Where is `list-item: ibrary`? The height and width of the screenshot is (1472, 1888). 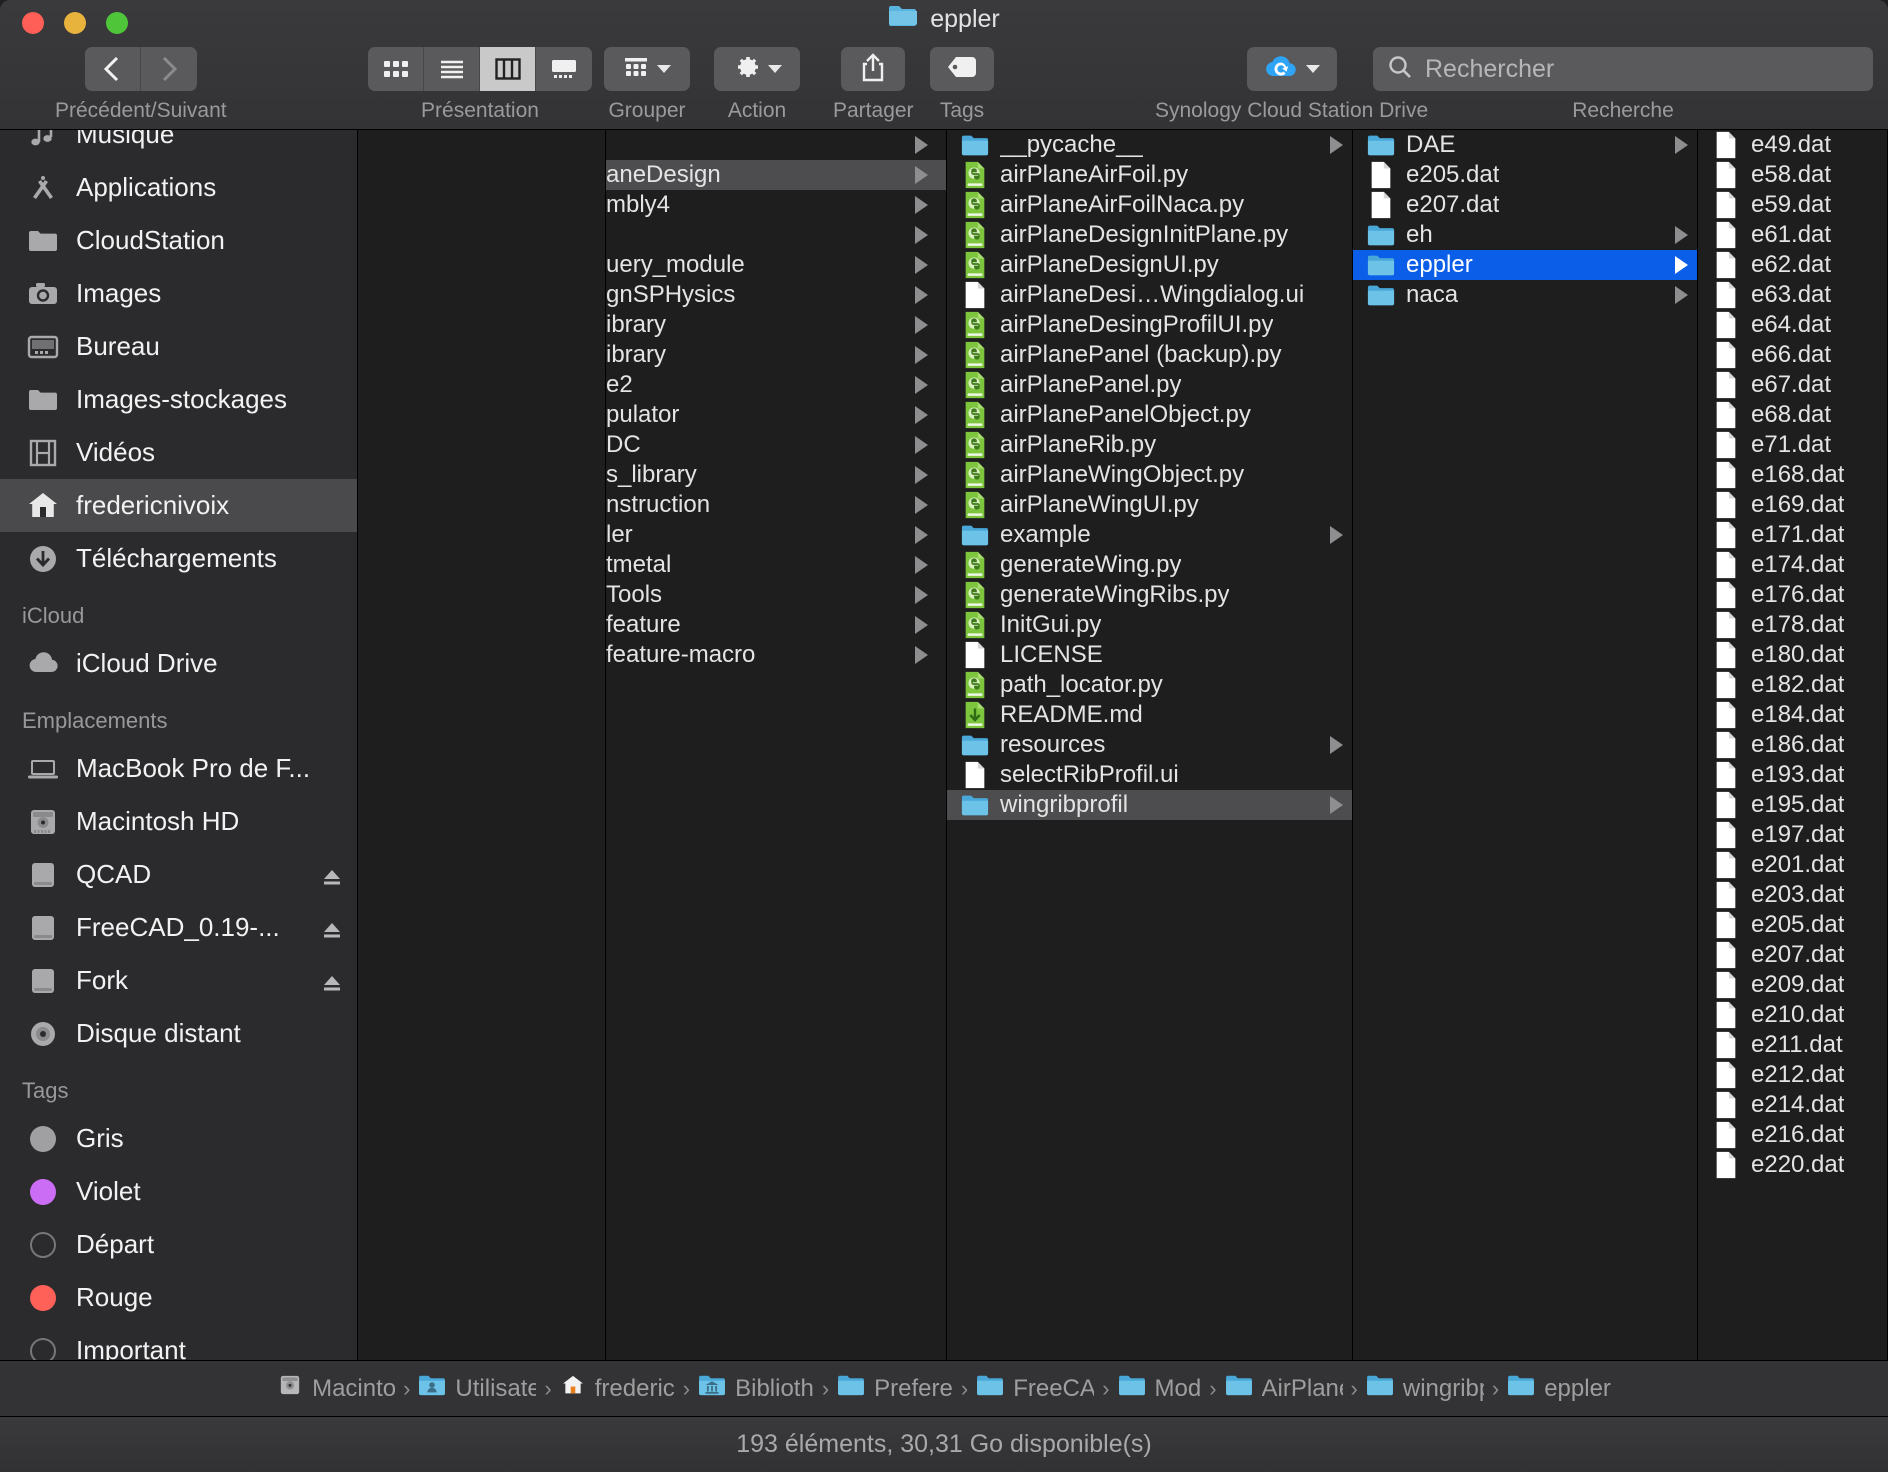
list-item: ibrary is located at coordinates (776, 355).